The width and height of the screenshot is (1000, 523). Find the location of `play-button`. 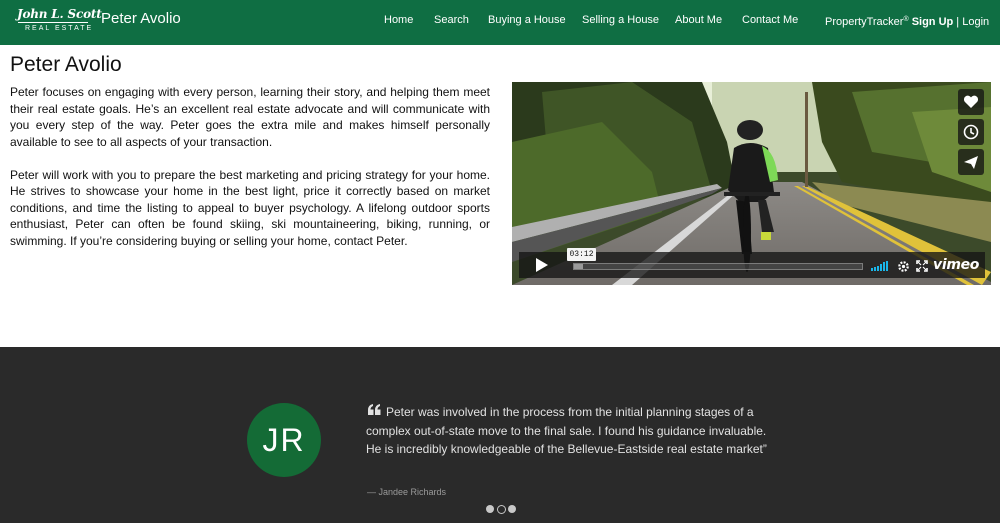

play-button is located at coordinates (542, 265).